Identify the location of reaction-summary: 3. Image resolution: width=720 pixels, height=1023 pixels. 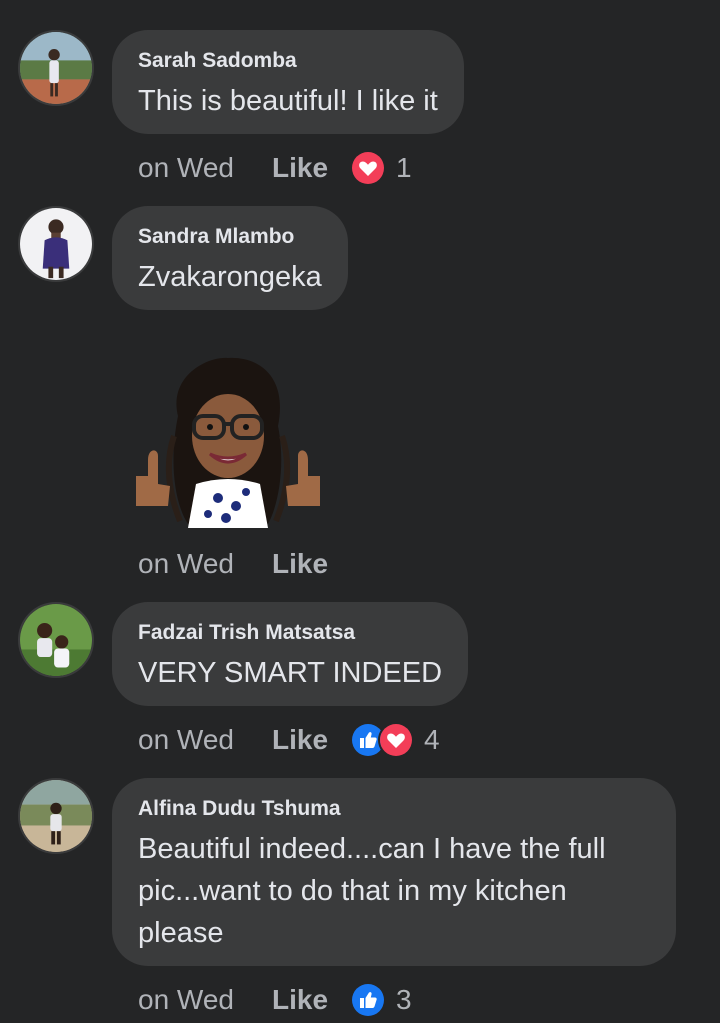
(381, 1000).